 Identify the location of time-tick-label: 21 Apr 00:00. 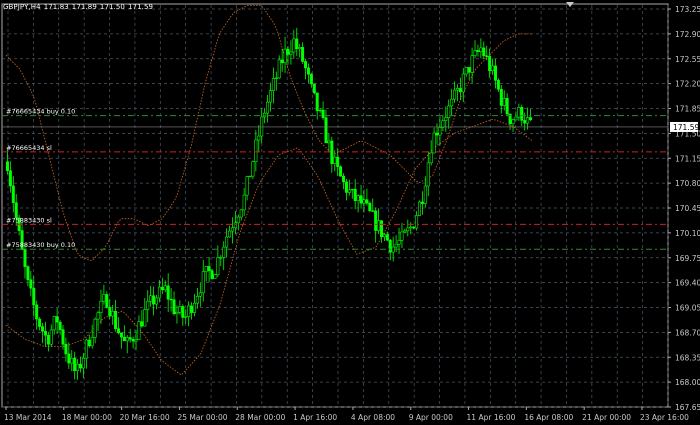
(606, 417).